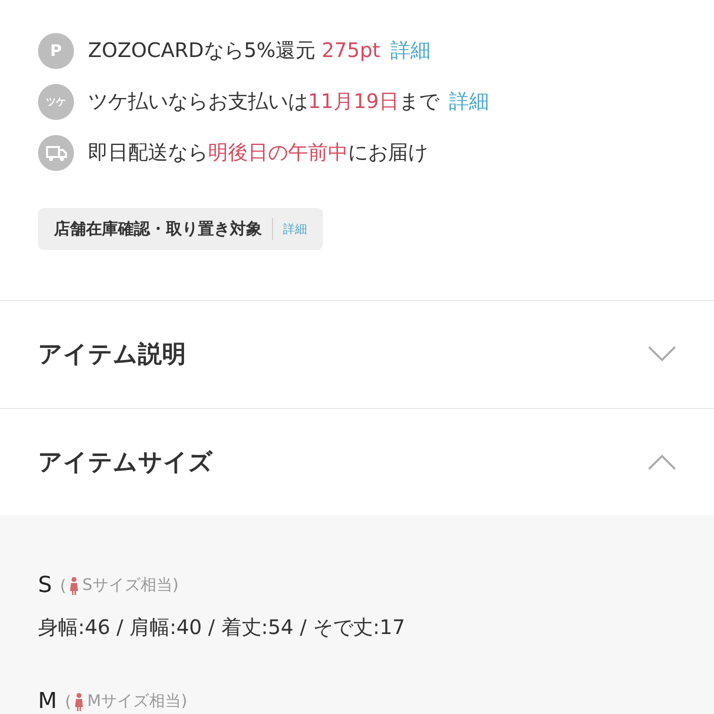 The height and width of the screenshot is (714, 714). I want to click on benefit-text: ツケ払いならお支払いは11月19日 まで, so click(263, 101).